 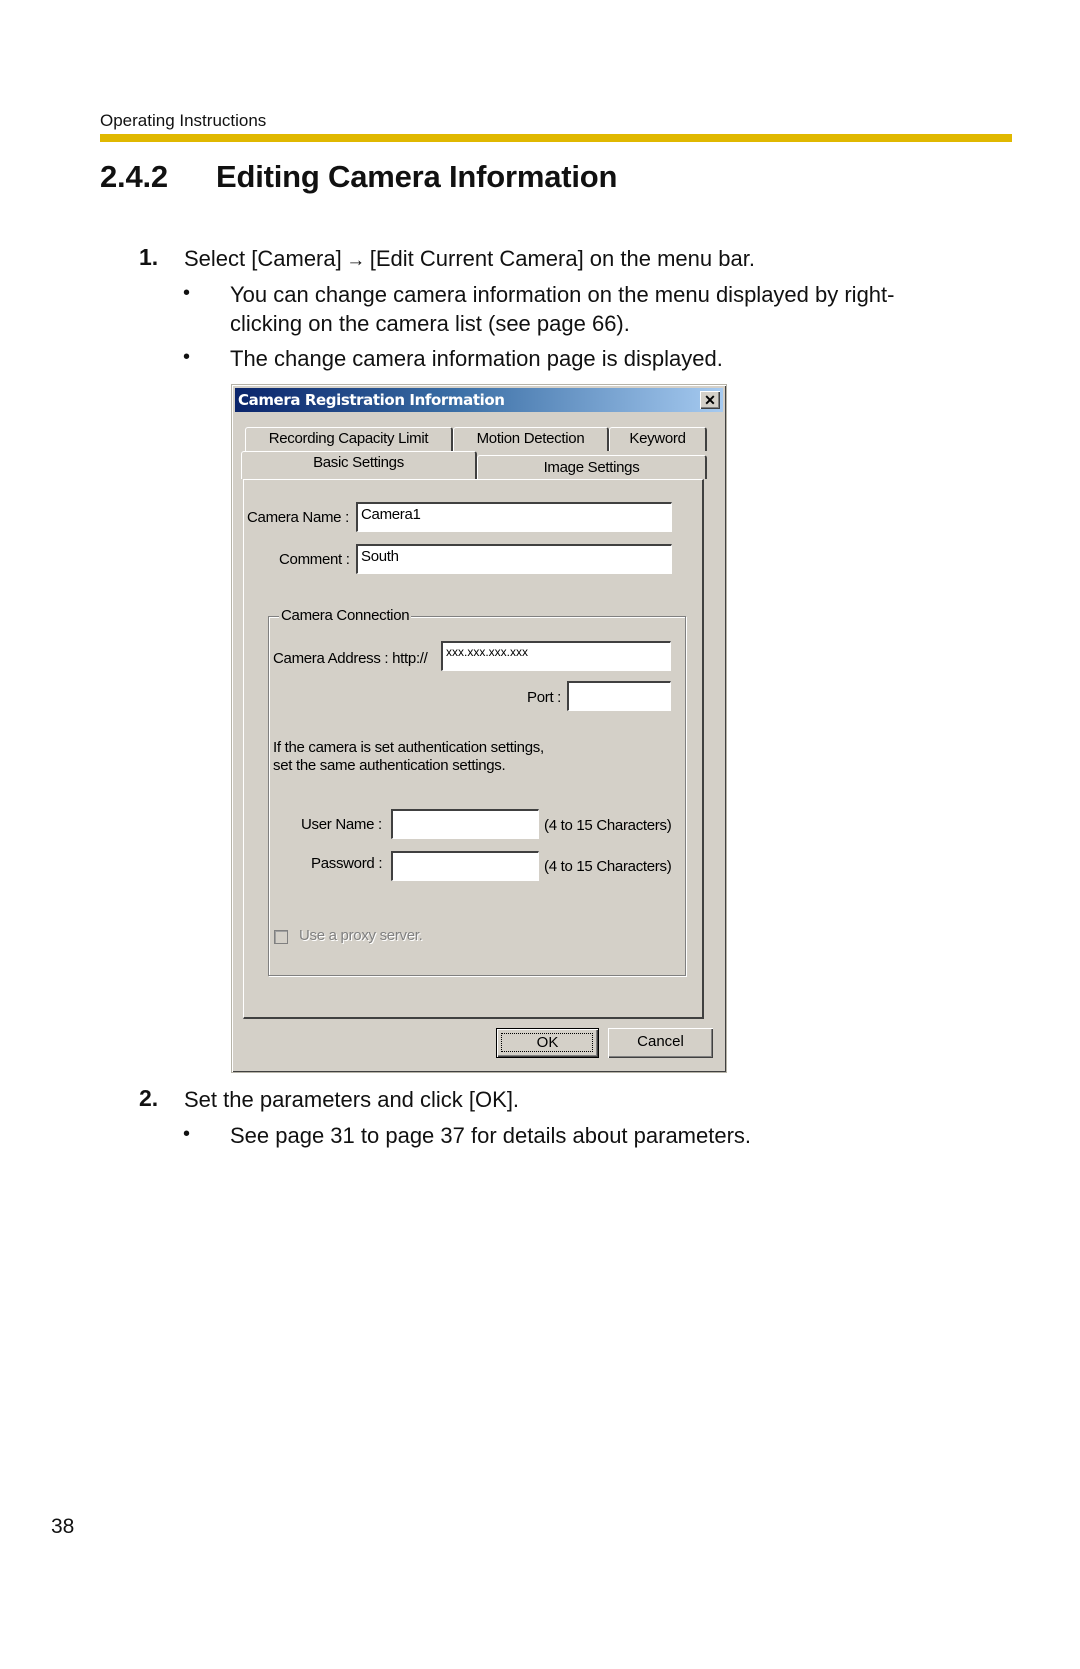 What do you see at coordinates (465, 824) in the screenshot?
I see `user-name-input` at bounding box center [465, 824].